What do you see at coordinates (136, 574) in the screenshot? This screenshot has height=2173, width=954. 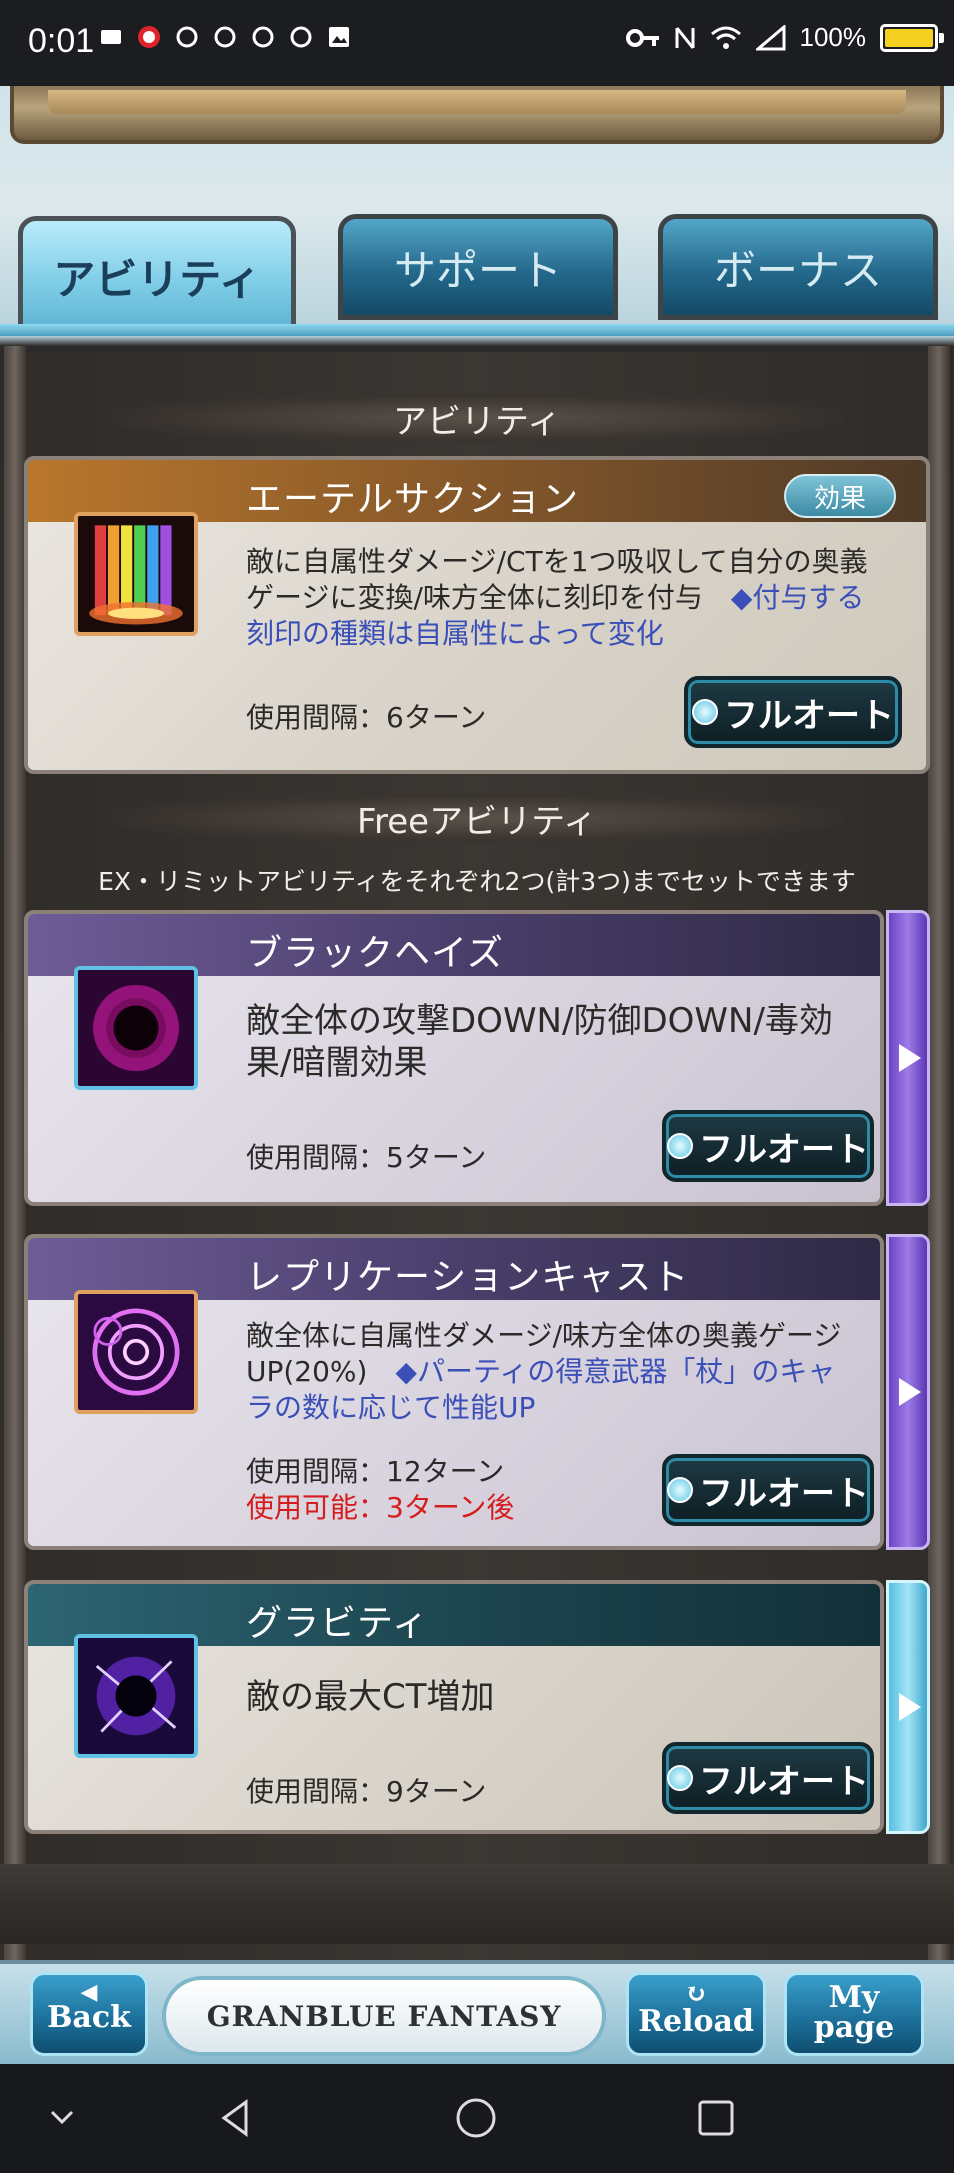 I see `rainbow-pillar-icon` at bounding box center [136, 574].